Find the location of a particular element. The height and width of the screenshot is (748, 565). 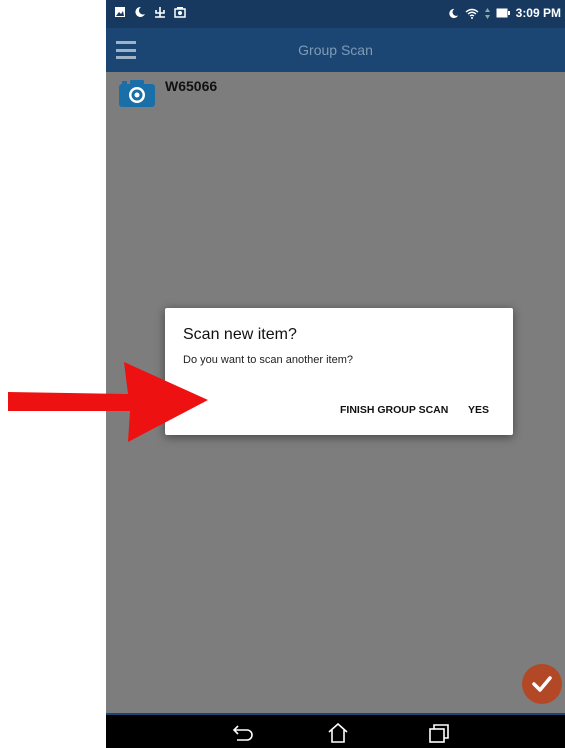

back-icon is located at coordinates (243, 732).